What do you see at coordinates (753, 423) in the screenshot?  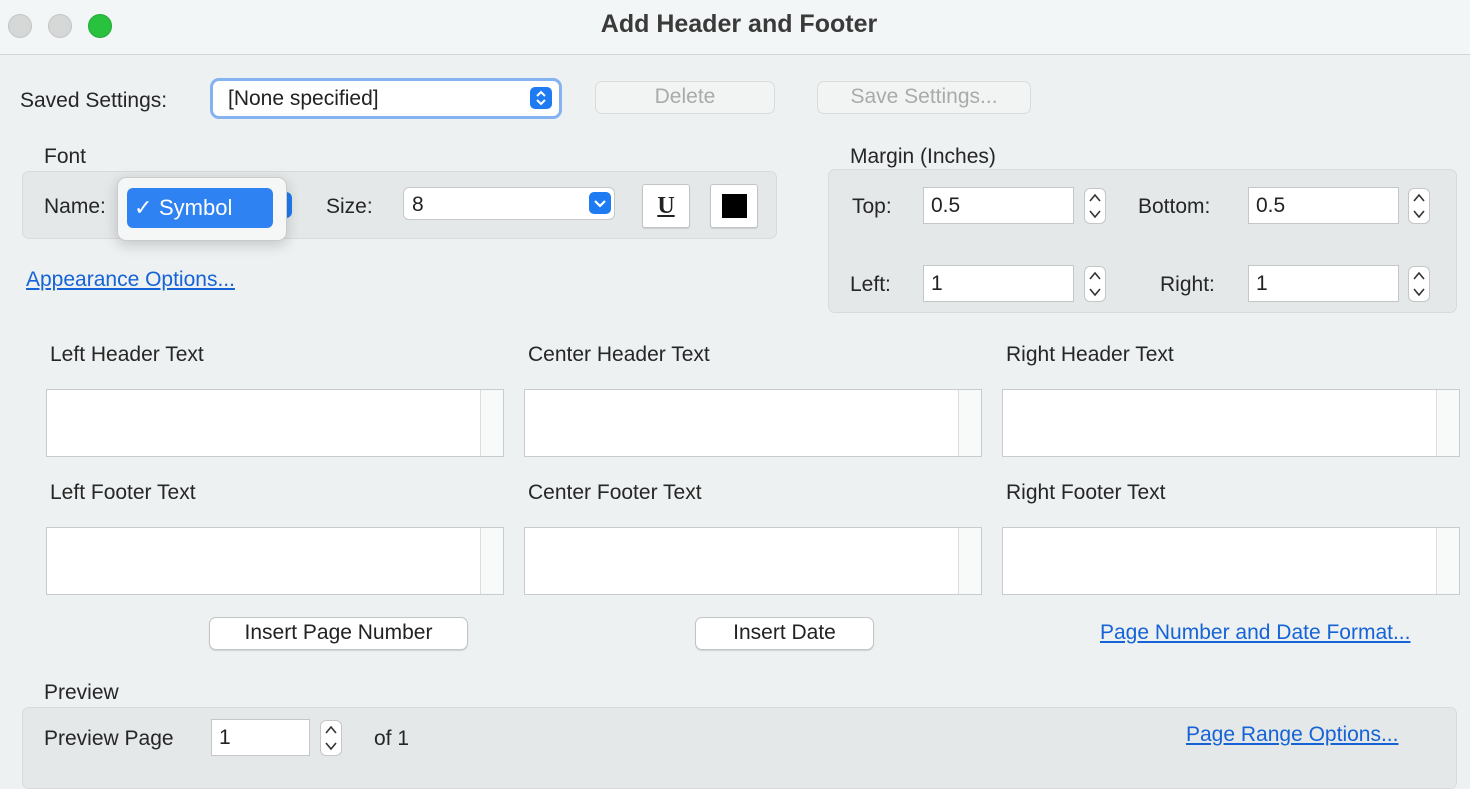 I see `center-header-textarea` at bounding box center [753, 423].